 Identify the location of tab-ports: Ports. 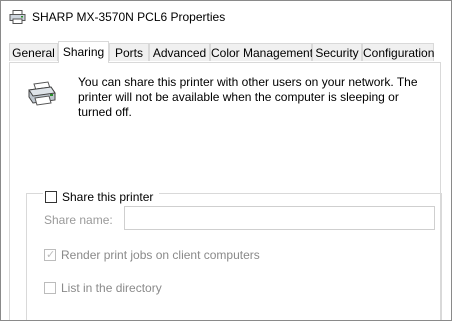
(129, 52).